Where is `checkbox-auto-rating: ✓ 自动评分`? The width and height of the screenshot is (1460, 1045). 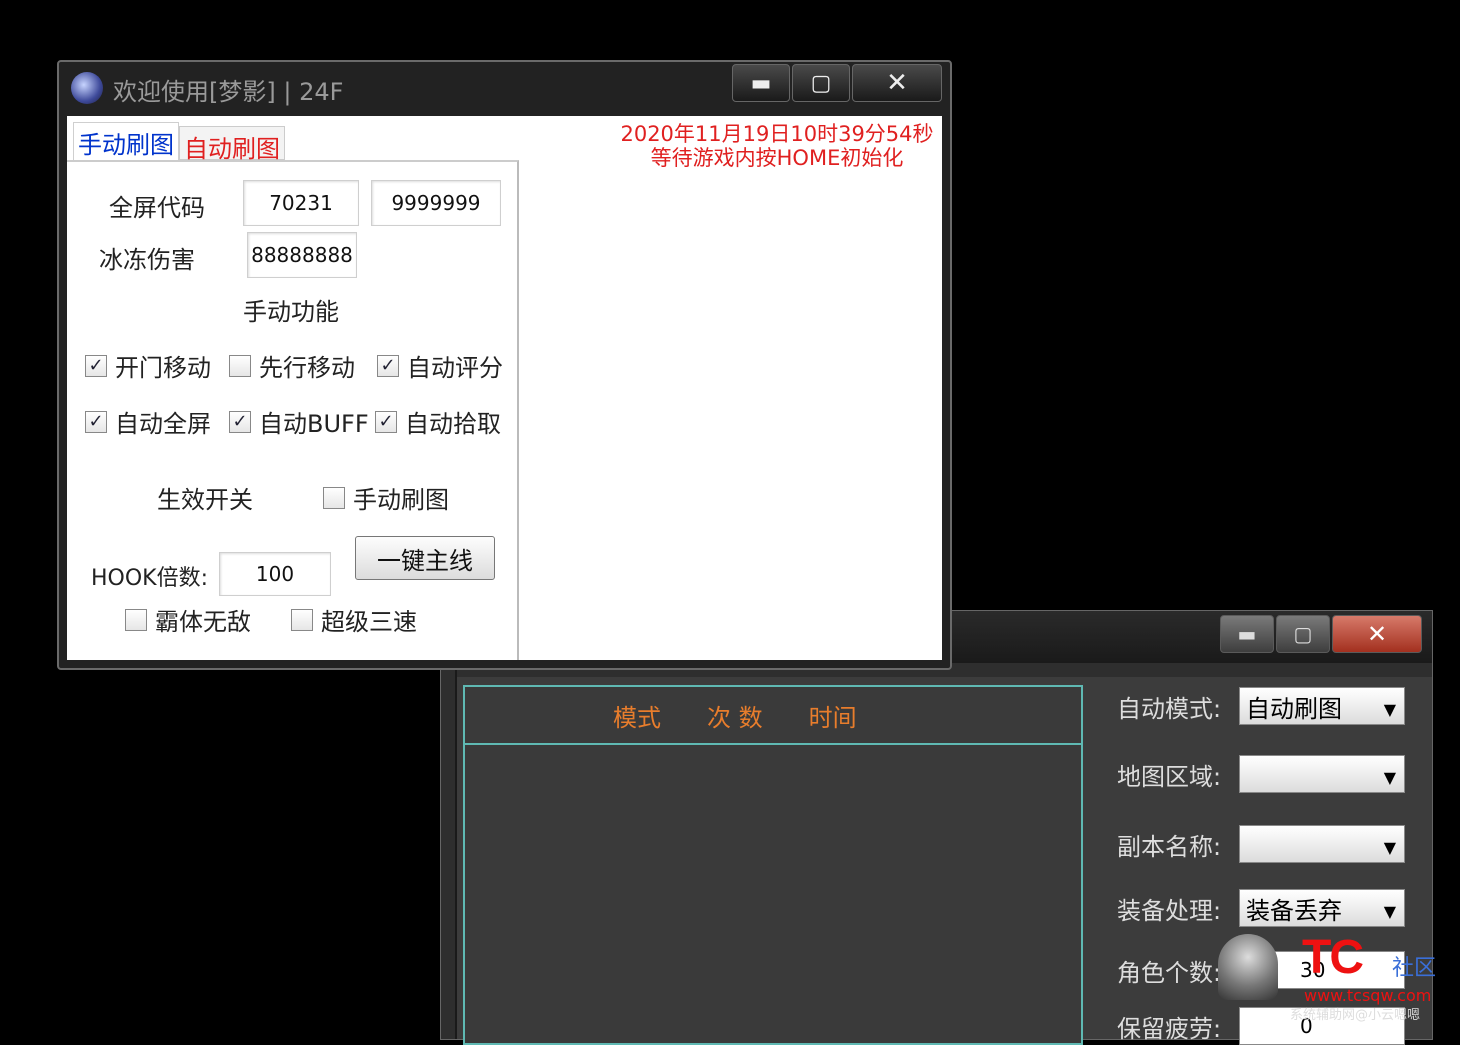 checkbox-auto-rating: ✓ 自动评分 is located at coordinates (440, 365).